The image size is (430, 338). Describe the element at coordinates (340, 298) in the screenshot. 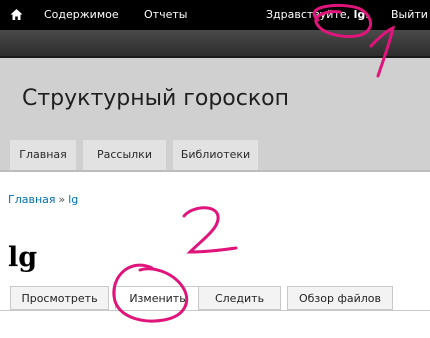

I see `tab-file-browser: Обзор файлов` at that location.